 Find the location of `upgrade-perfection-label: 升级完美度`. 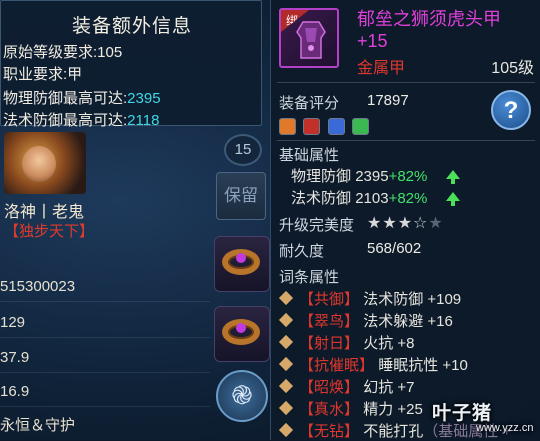

upgrade-perfection-label: 升级完美度 is located at coordinates (317, 225).